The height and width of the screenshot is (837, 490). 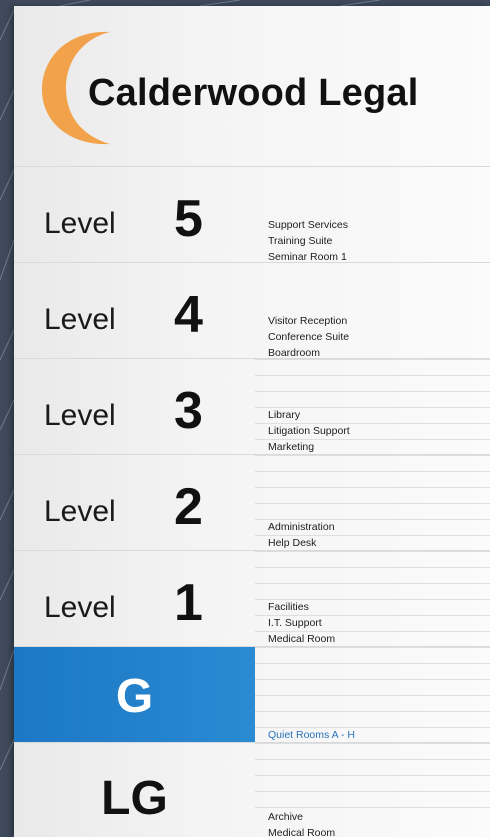 I want to click on department-item: Quiet Rooms A - H, so click(x=311, y=735).